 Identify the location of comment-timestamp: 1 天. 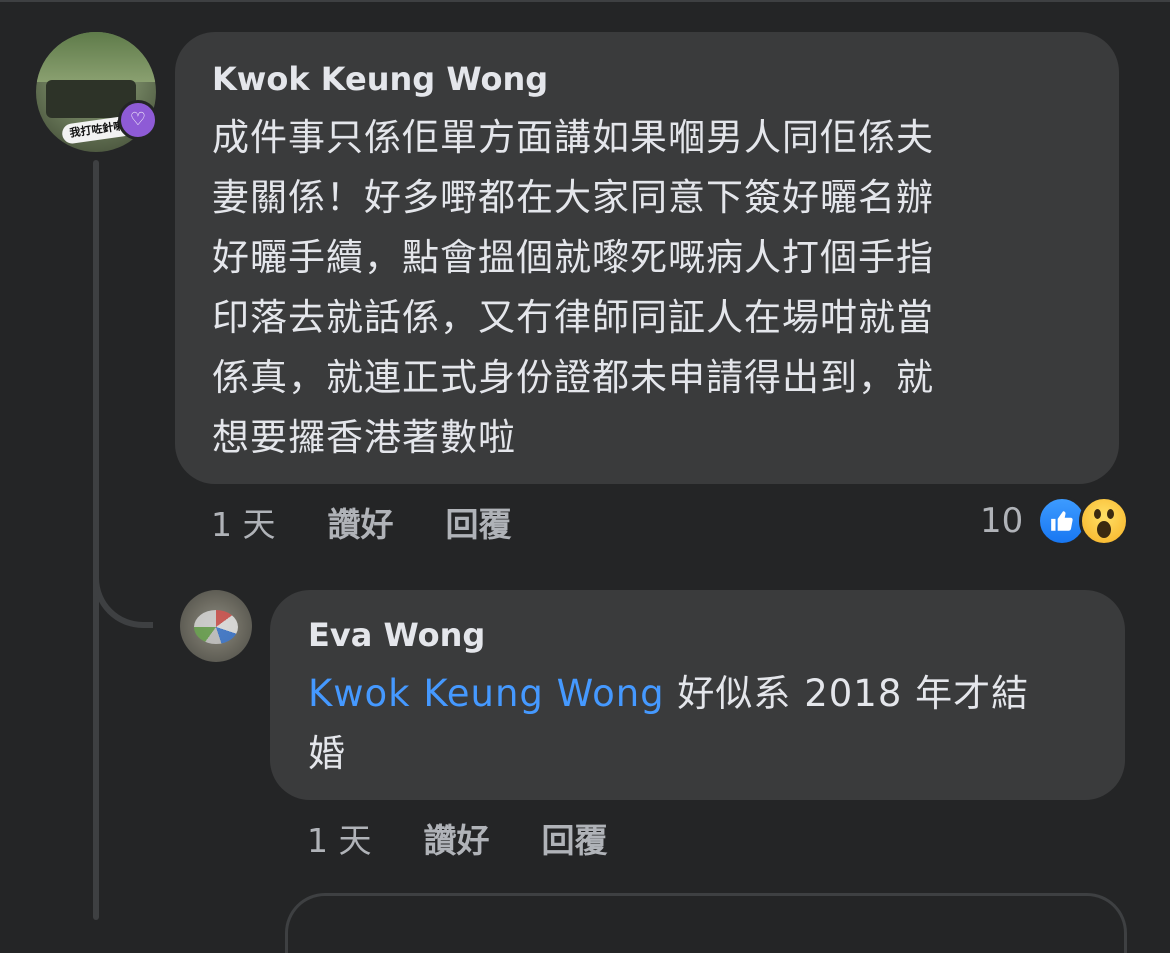
(243, 522).